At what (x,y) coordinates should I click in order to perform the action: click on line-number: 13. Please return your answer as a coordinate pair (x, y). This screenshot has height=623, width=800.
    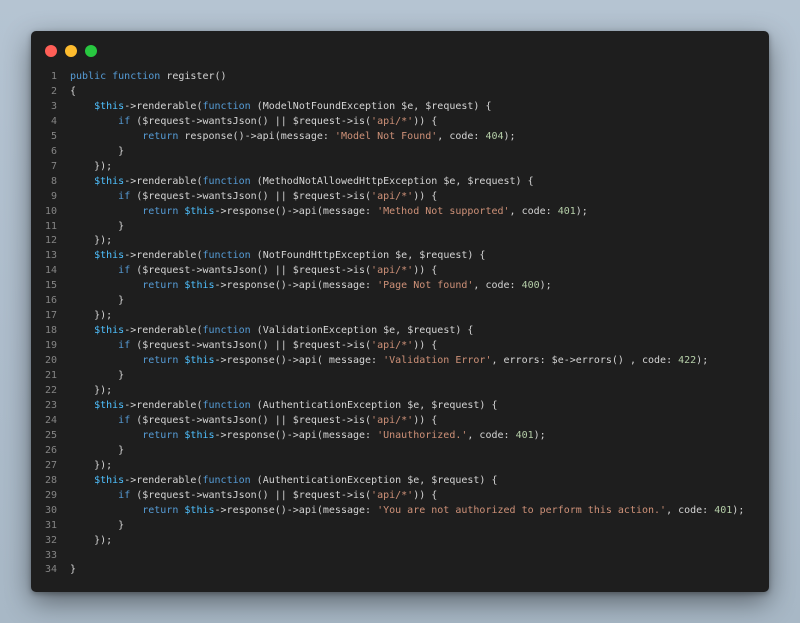
    Looking at the image, I should click on (50, 256).